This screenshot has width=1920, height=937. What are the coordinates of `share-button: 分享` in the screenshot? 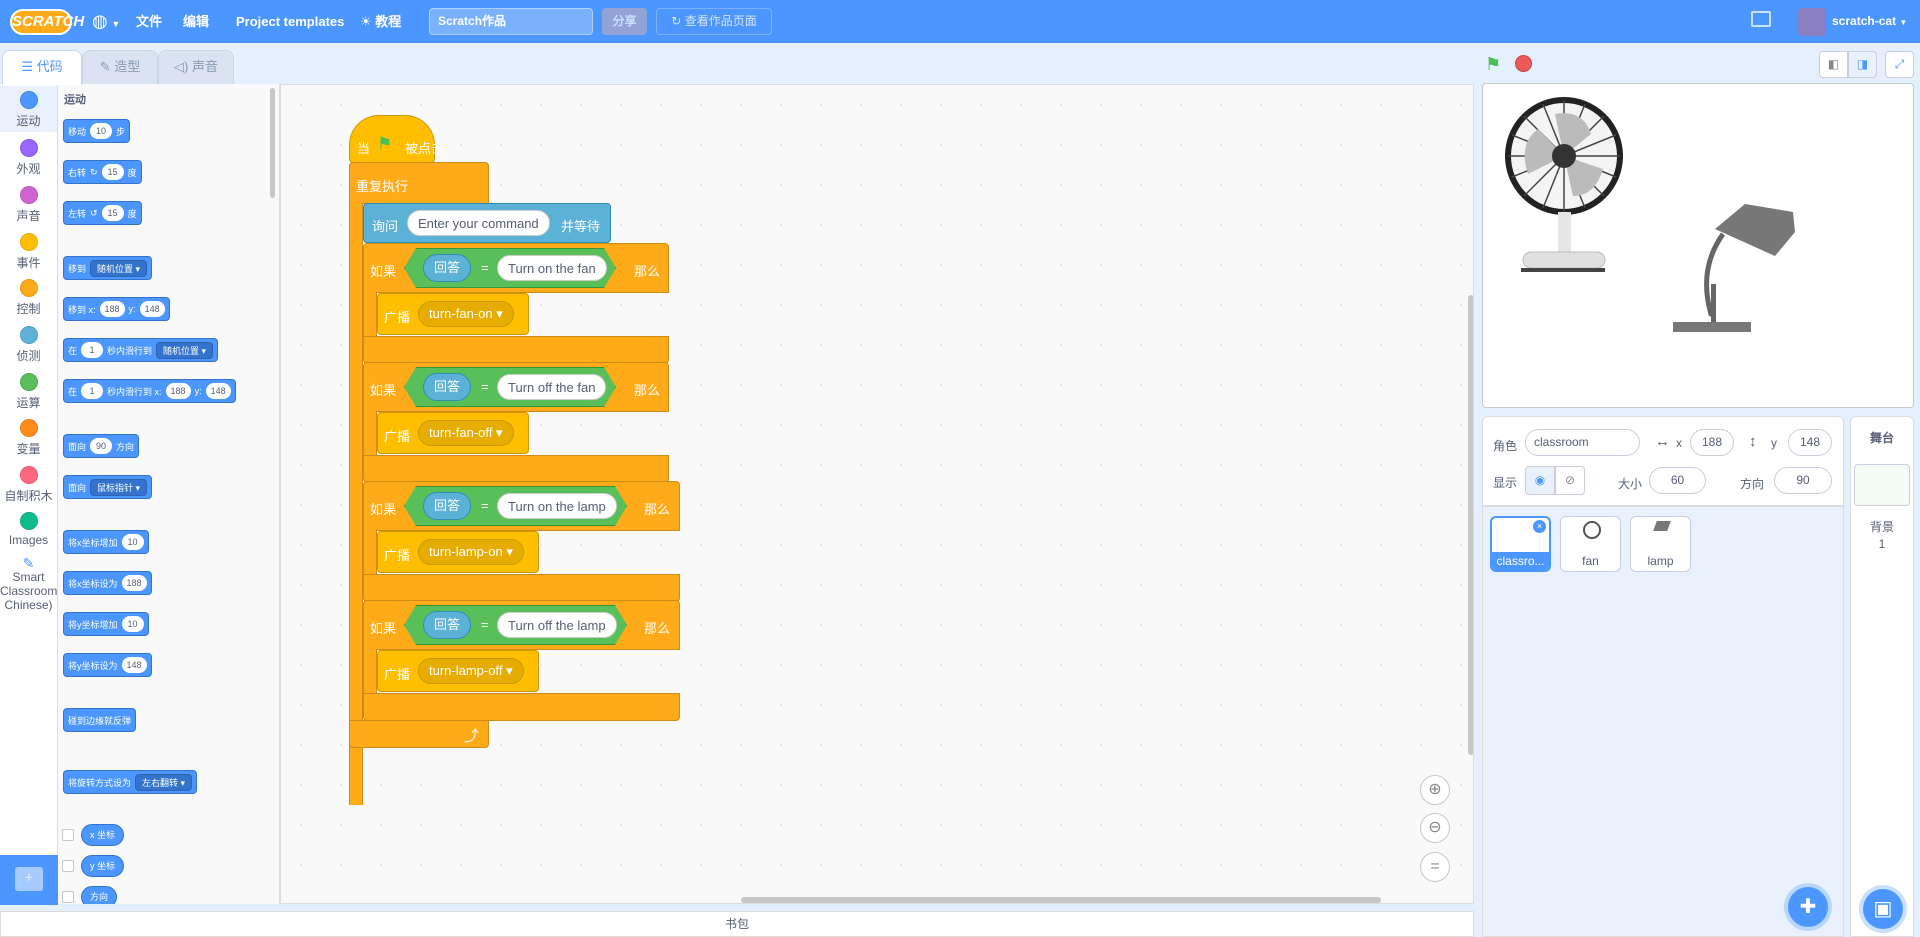 It's located at (624, 21).